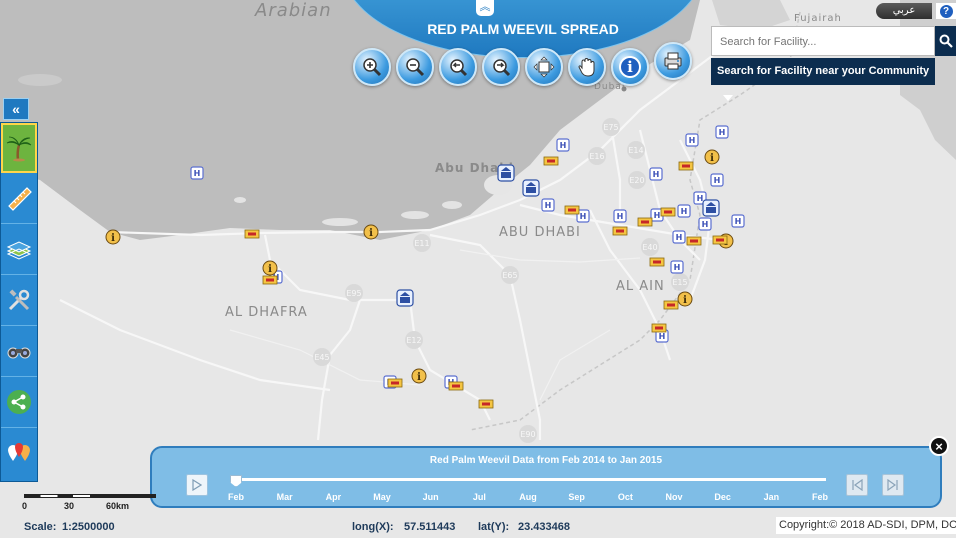 The image size is (956, 538). What do you see at coordinates (479, 497) in the screenshot?
I see `timeline-month-label: Jul` at bounding box center [479, 497].